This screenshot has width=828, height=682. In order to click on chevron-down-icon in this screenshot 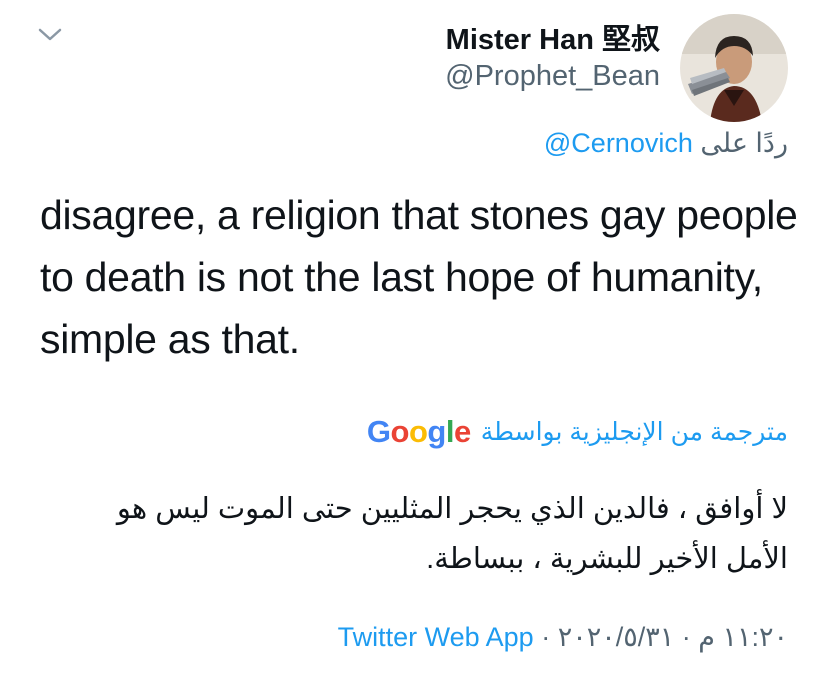, I will do `click(50, 34)`.